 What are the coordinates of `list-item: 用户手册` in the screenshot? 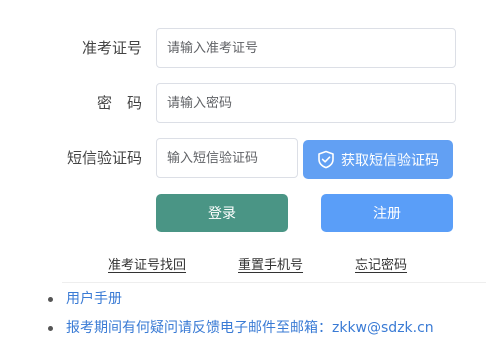 It's located at (241, 299).